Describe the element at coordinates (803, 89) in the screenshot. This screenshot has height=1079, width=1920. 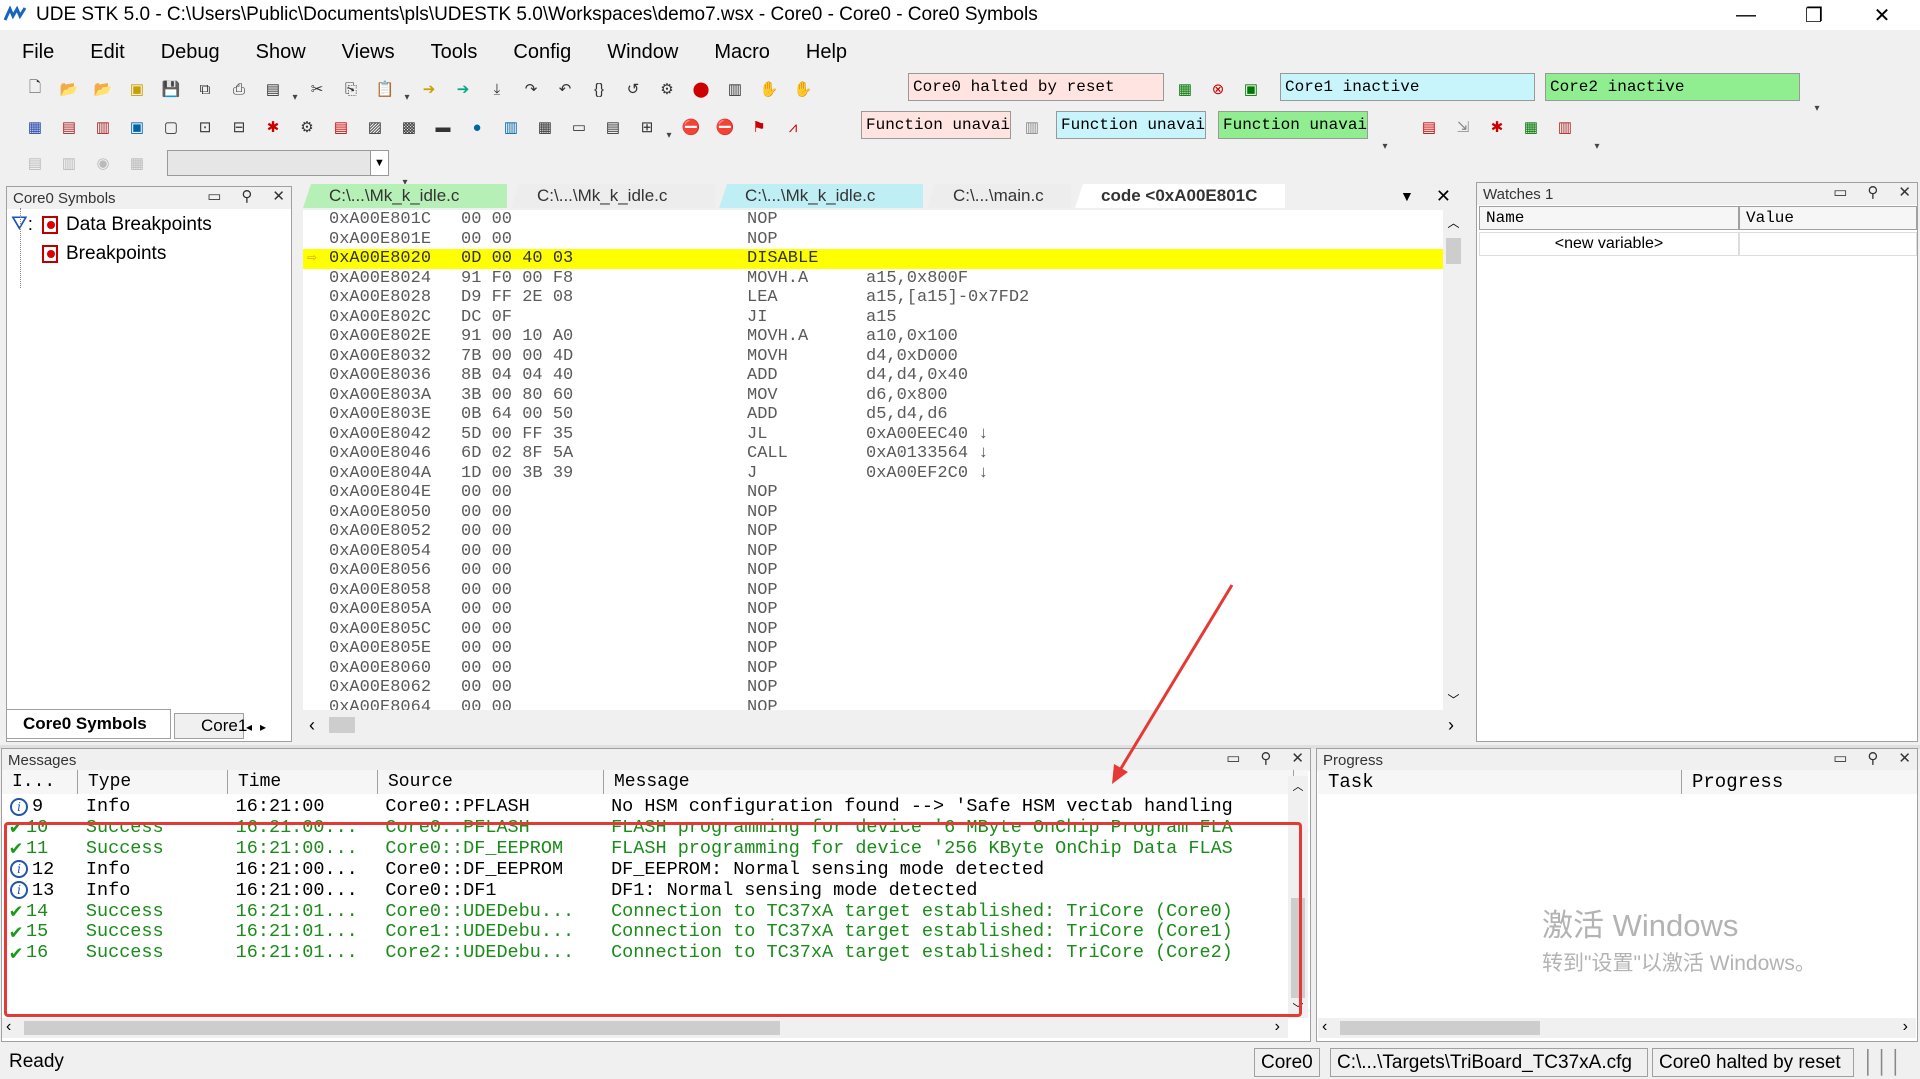
I see `halt-icon: ✋` at that location.